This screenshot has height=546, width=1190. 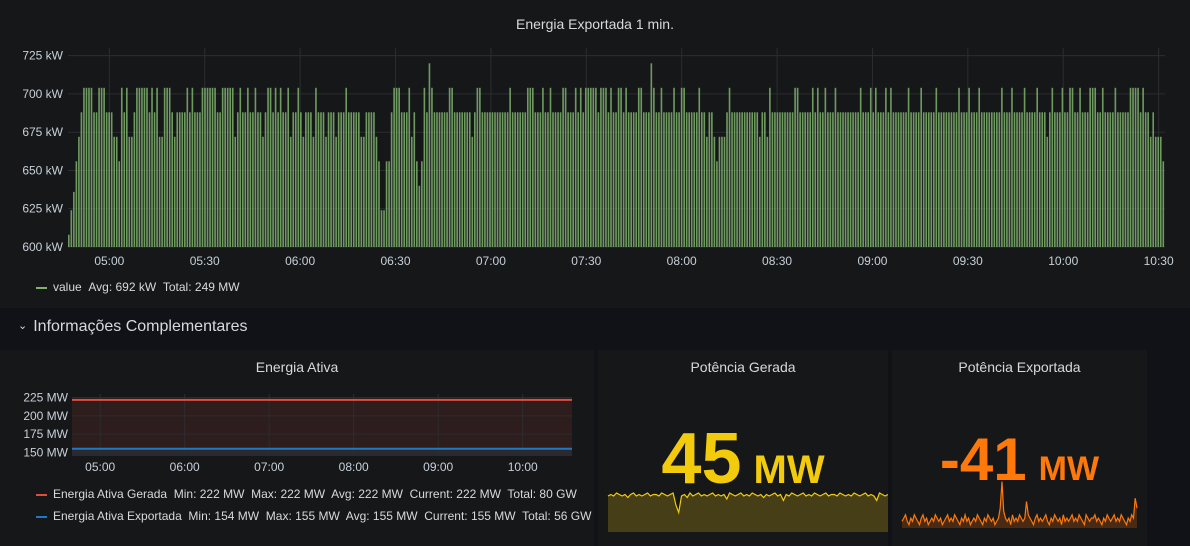 What do you see at coordinates (45, 434) in the screenshot?
I see `y-tick-label: 175 MW` at bounding box center [45, 434].